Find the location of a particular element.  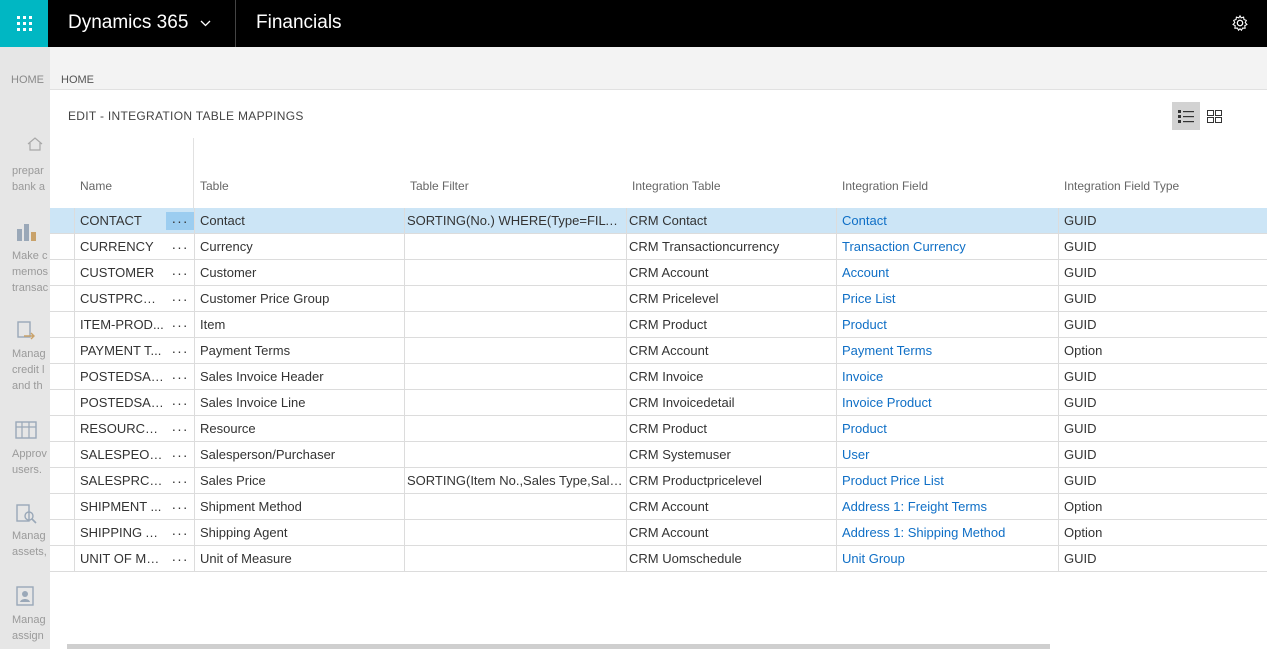

module-name: Financials is located at coordinates (299, 22).